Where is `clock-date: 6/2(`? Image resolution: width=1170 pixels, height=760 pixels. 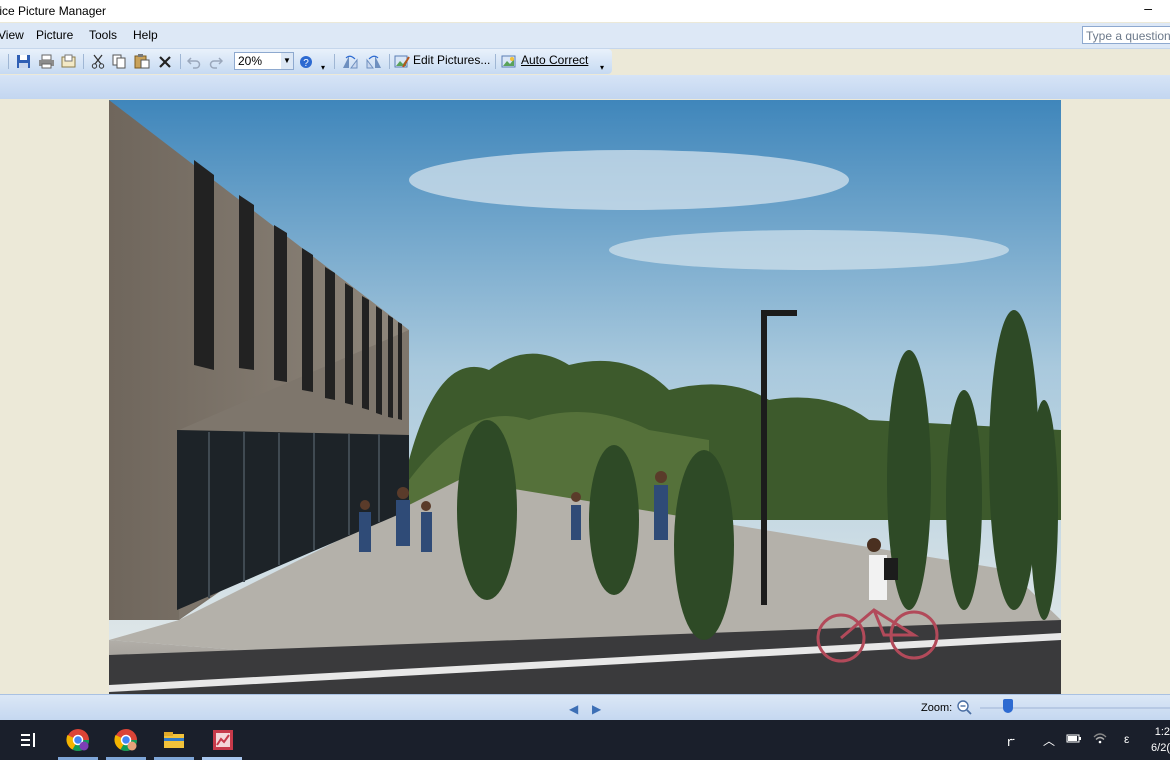 clock-date: 6/2( is located at coordinates (1160, 748).